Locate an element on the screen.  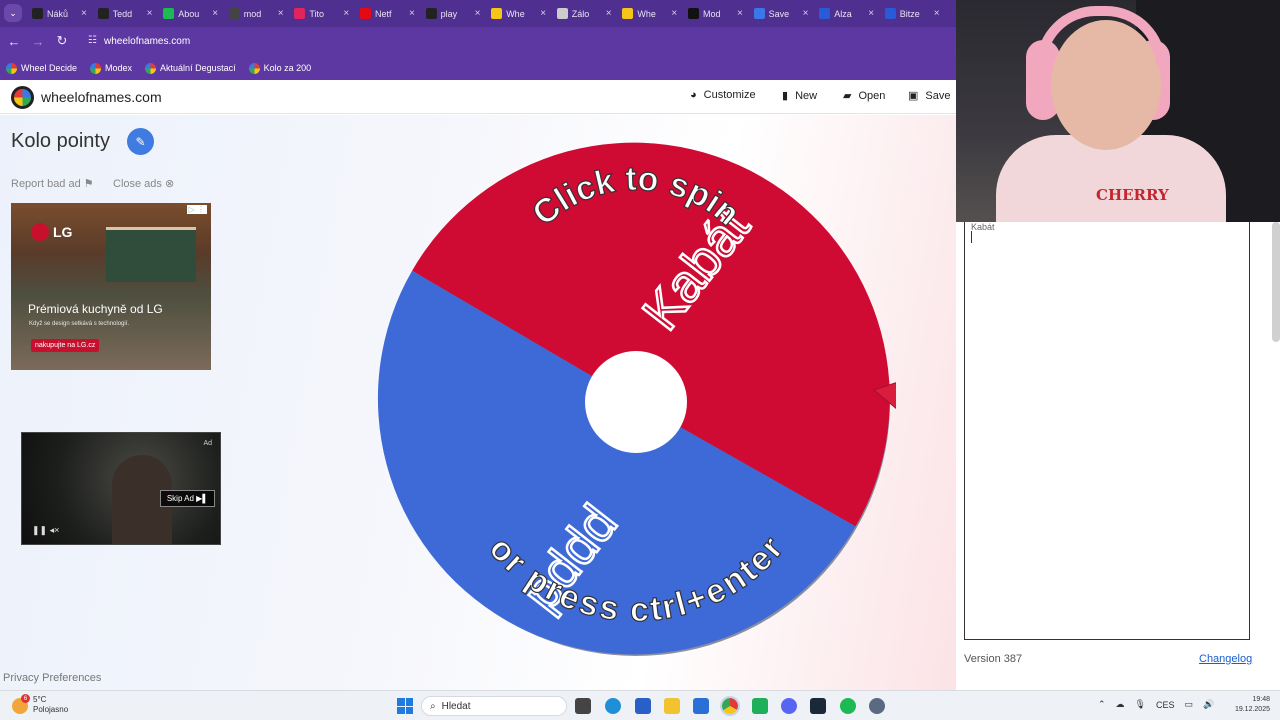
new-button: ▮ New is located at coordinates (799, 96).